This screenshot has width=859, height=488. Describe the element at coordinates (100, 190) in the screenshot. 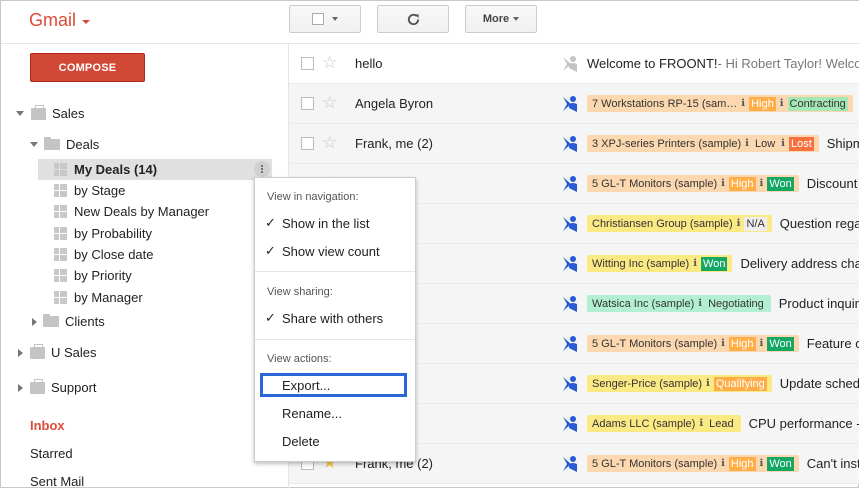

I see `view-label: by Stage` at that location.